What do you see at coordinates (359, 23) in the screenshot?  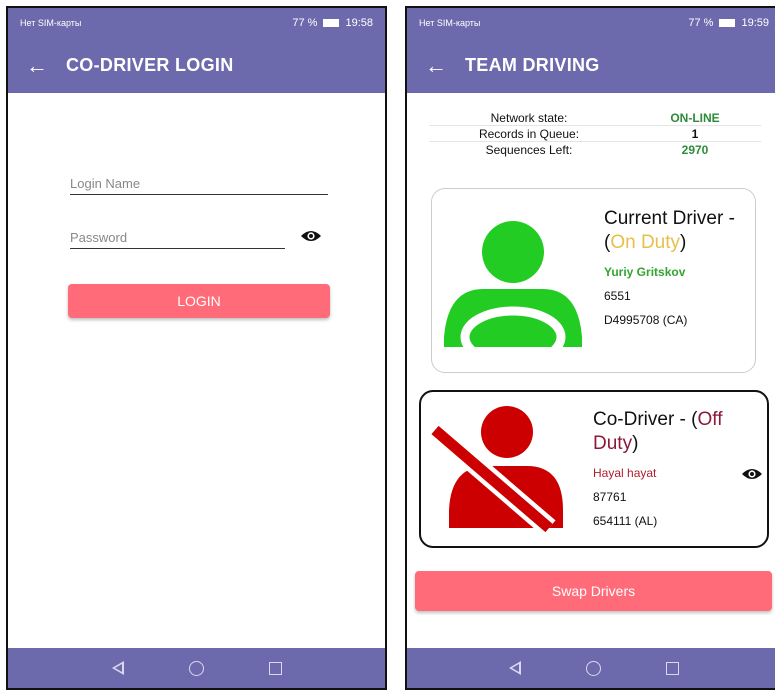 I see `clock: 19:58` at bounding box center [359, 23].